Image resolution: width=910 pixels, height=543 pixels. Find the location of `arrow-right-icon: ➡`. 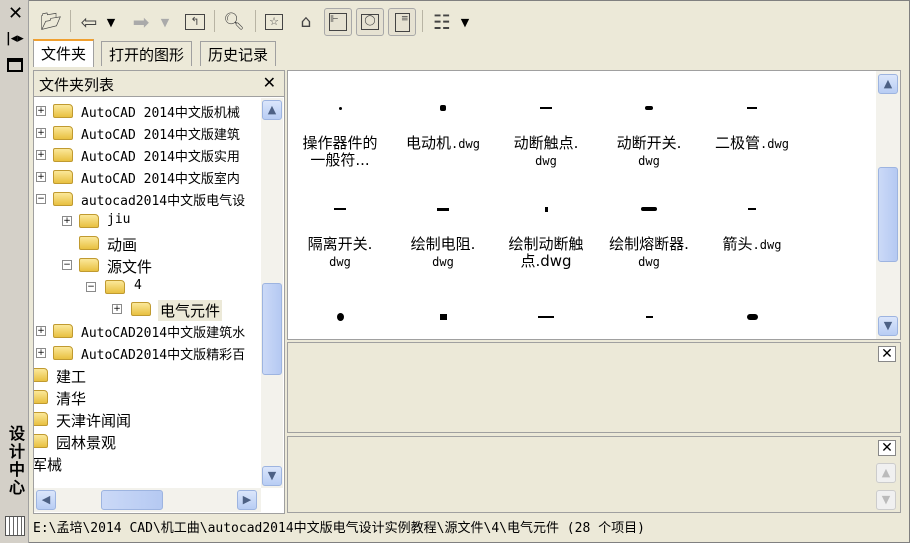

arrow-right-icon: ➡ is located at coordinates (141, 22).